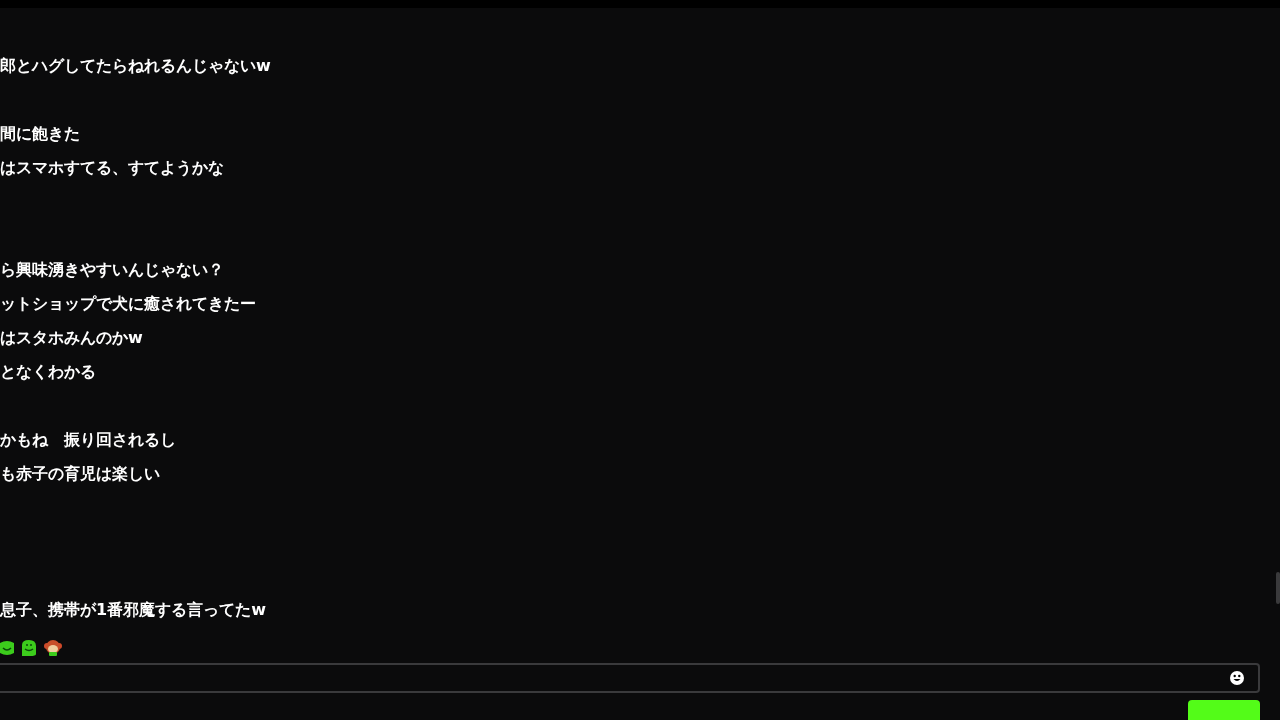 The width and height of the screenshot is (1280, 720). What do you see at coordinates (53, 648) in the screenshot?
I see `monkey-emote-icon` at bounding box center [53, 648].